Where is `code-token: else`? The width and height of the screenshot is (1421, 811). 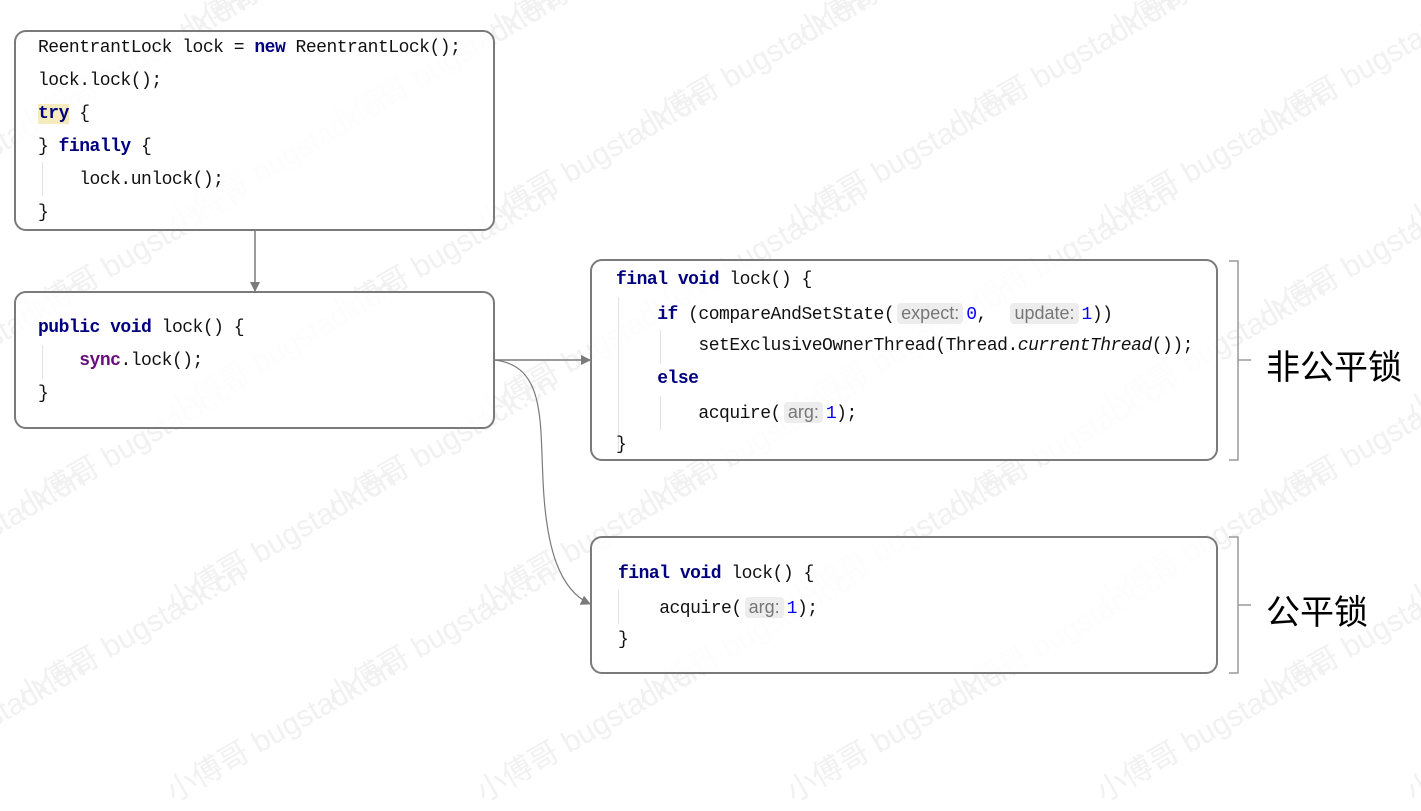
code-token: else is located at coordinates (678, 379).